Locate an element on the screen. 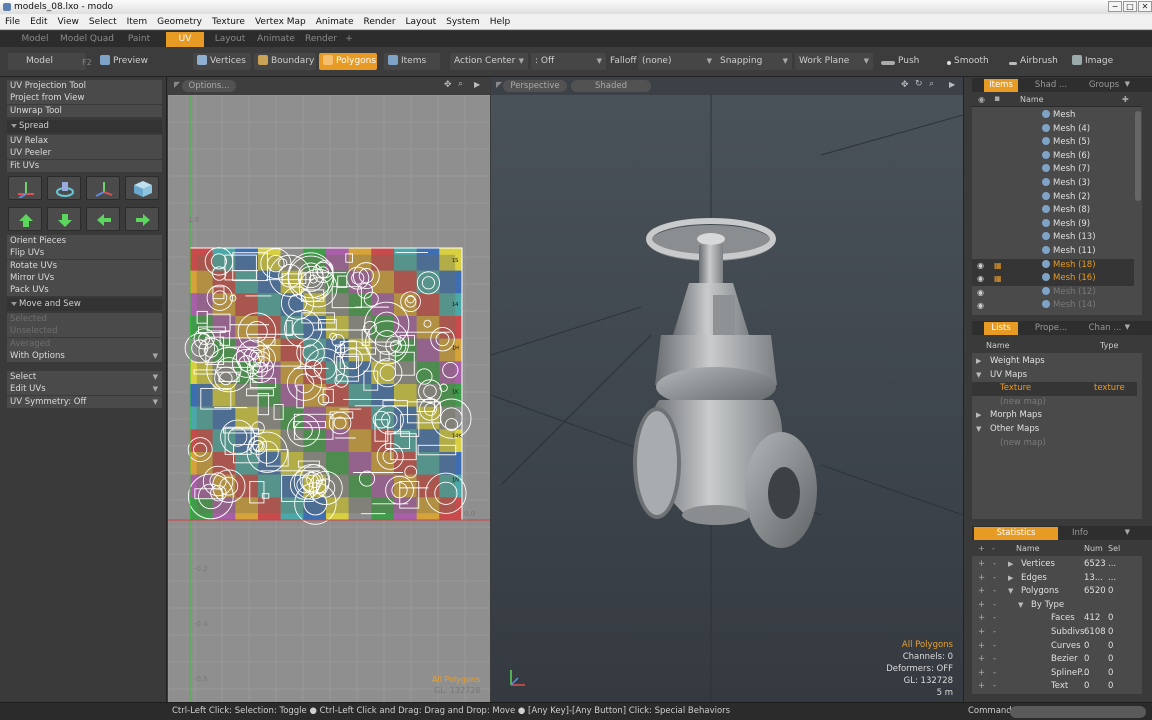  list-row: ▶ Weight Maps is located at coordinates (1054, 362).